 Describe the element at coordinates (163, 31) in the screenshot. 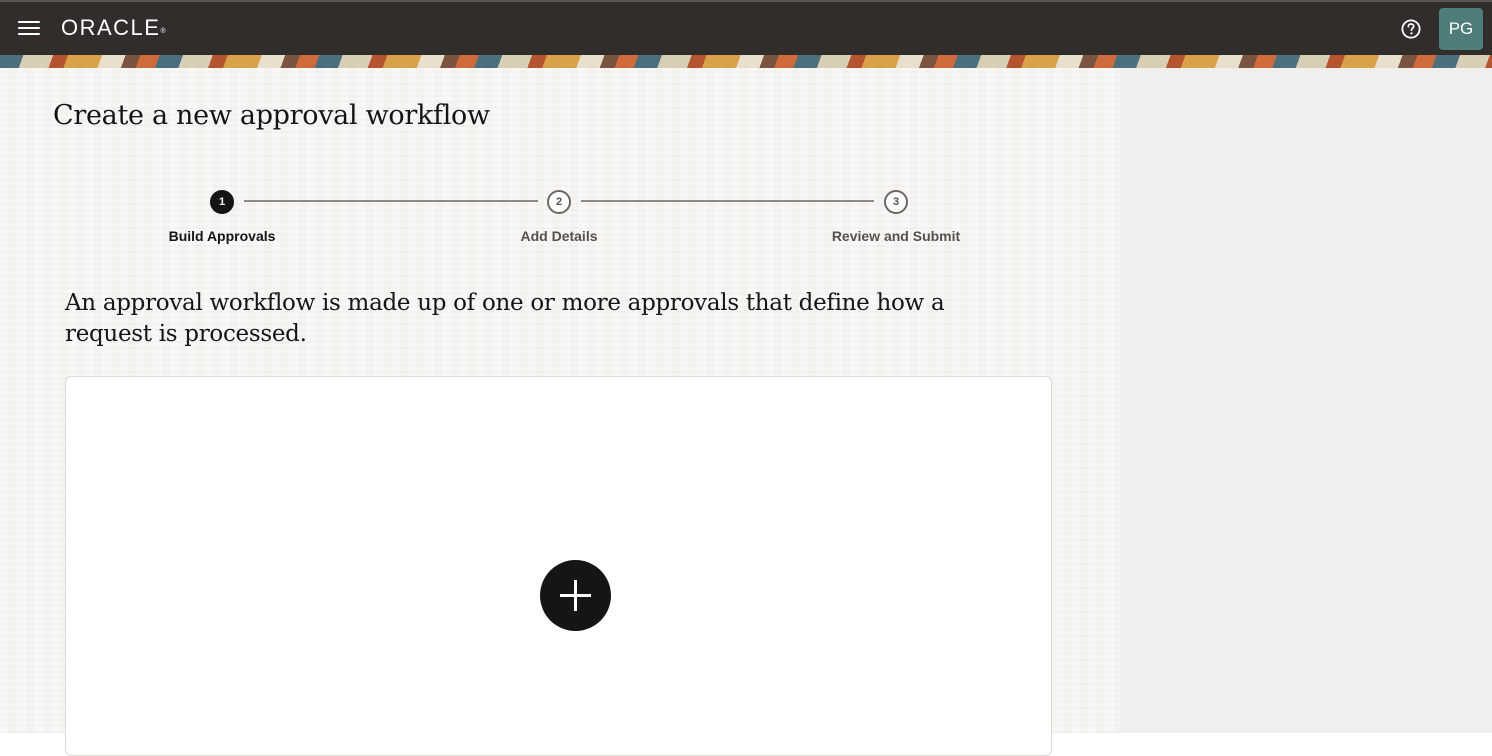

I see `registered-mark: ®` at that location.